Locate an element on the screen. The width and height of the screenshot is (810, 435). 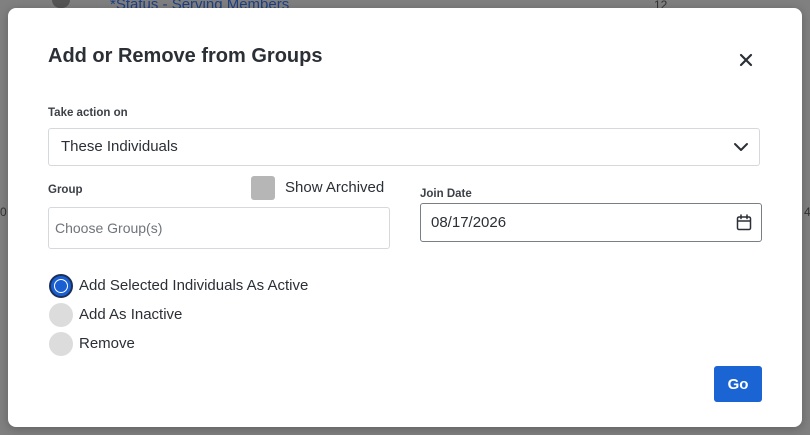
take-action-label: Take action on is located at coordinates (88, 113).